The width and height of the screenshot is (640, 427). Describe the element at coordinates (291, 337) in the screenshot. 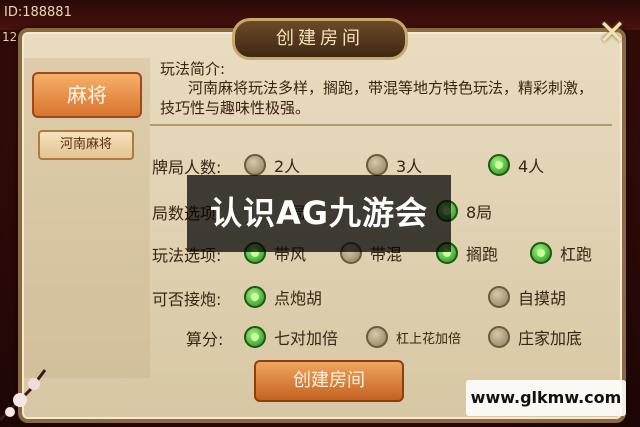

I see `score-option-qidui: 七对加倍` at that location.